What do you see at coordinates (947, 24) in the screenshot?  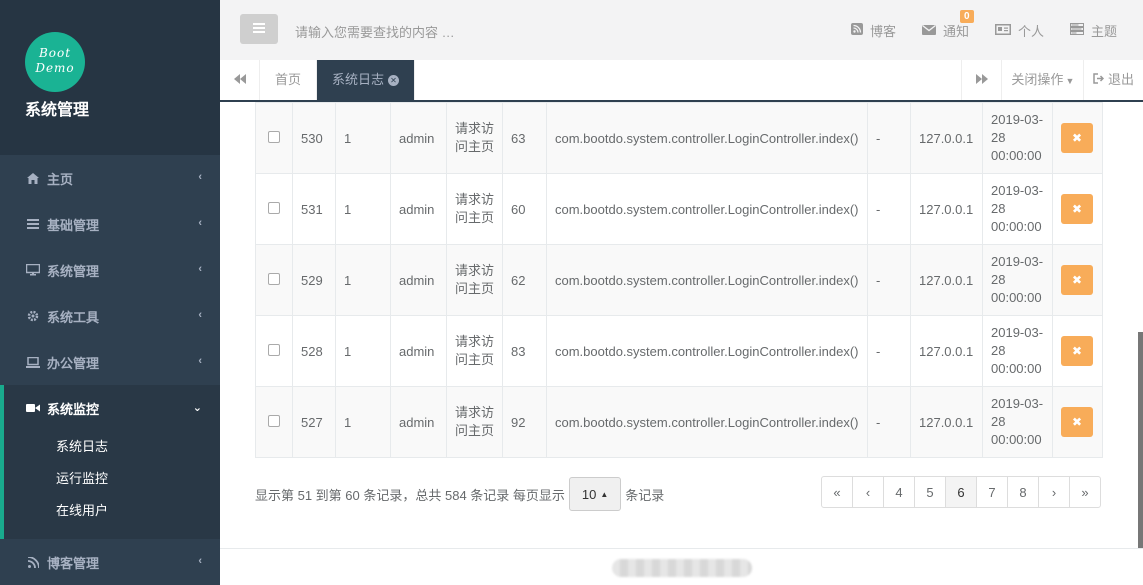 I see `notification-link: 通知 0` at bounding box center [947, 24].